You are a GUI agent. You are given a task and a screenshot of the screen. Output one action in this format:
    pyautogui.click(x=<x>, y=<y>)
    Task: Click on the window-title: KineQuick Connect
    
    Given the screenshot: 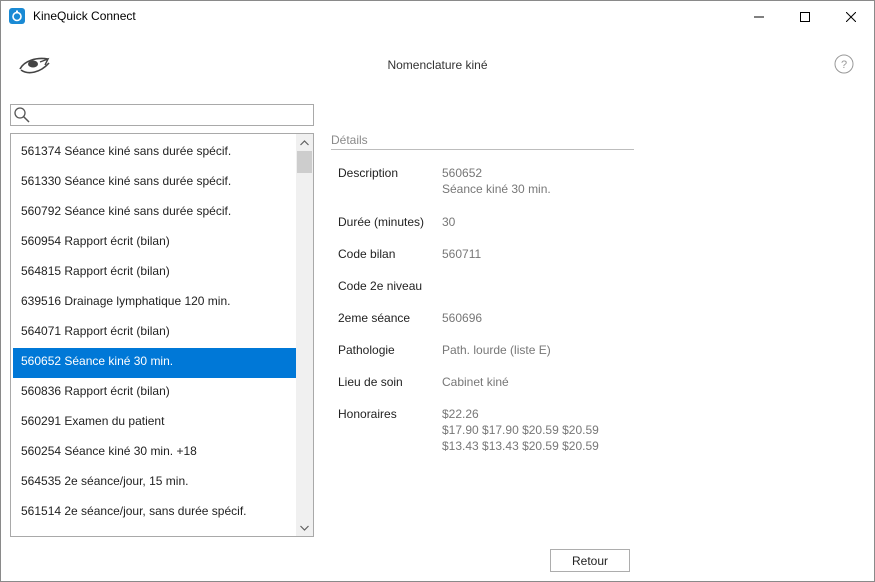 What is the action you would take?
    pyautogui.click(x=84, y=16)
    